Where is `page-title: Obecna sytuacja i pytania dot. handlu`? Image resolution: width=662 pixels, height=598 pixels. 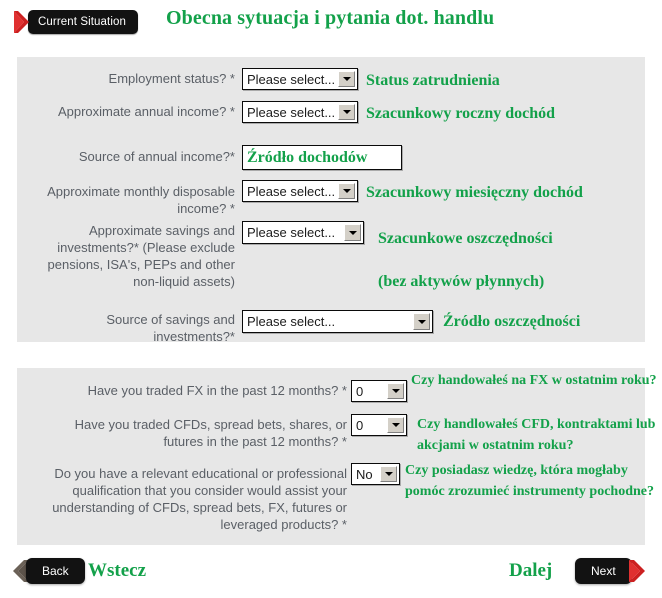
page-title: Obecna sytuacja i pytania dot. handlu is located at coordinates (330, 18).